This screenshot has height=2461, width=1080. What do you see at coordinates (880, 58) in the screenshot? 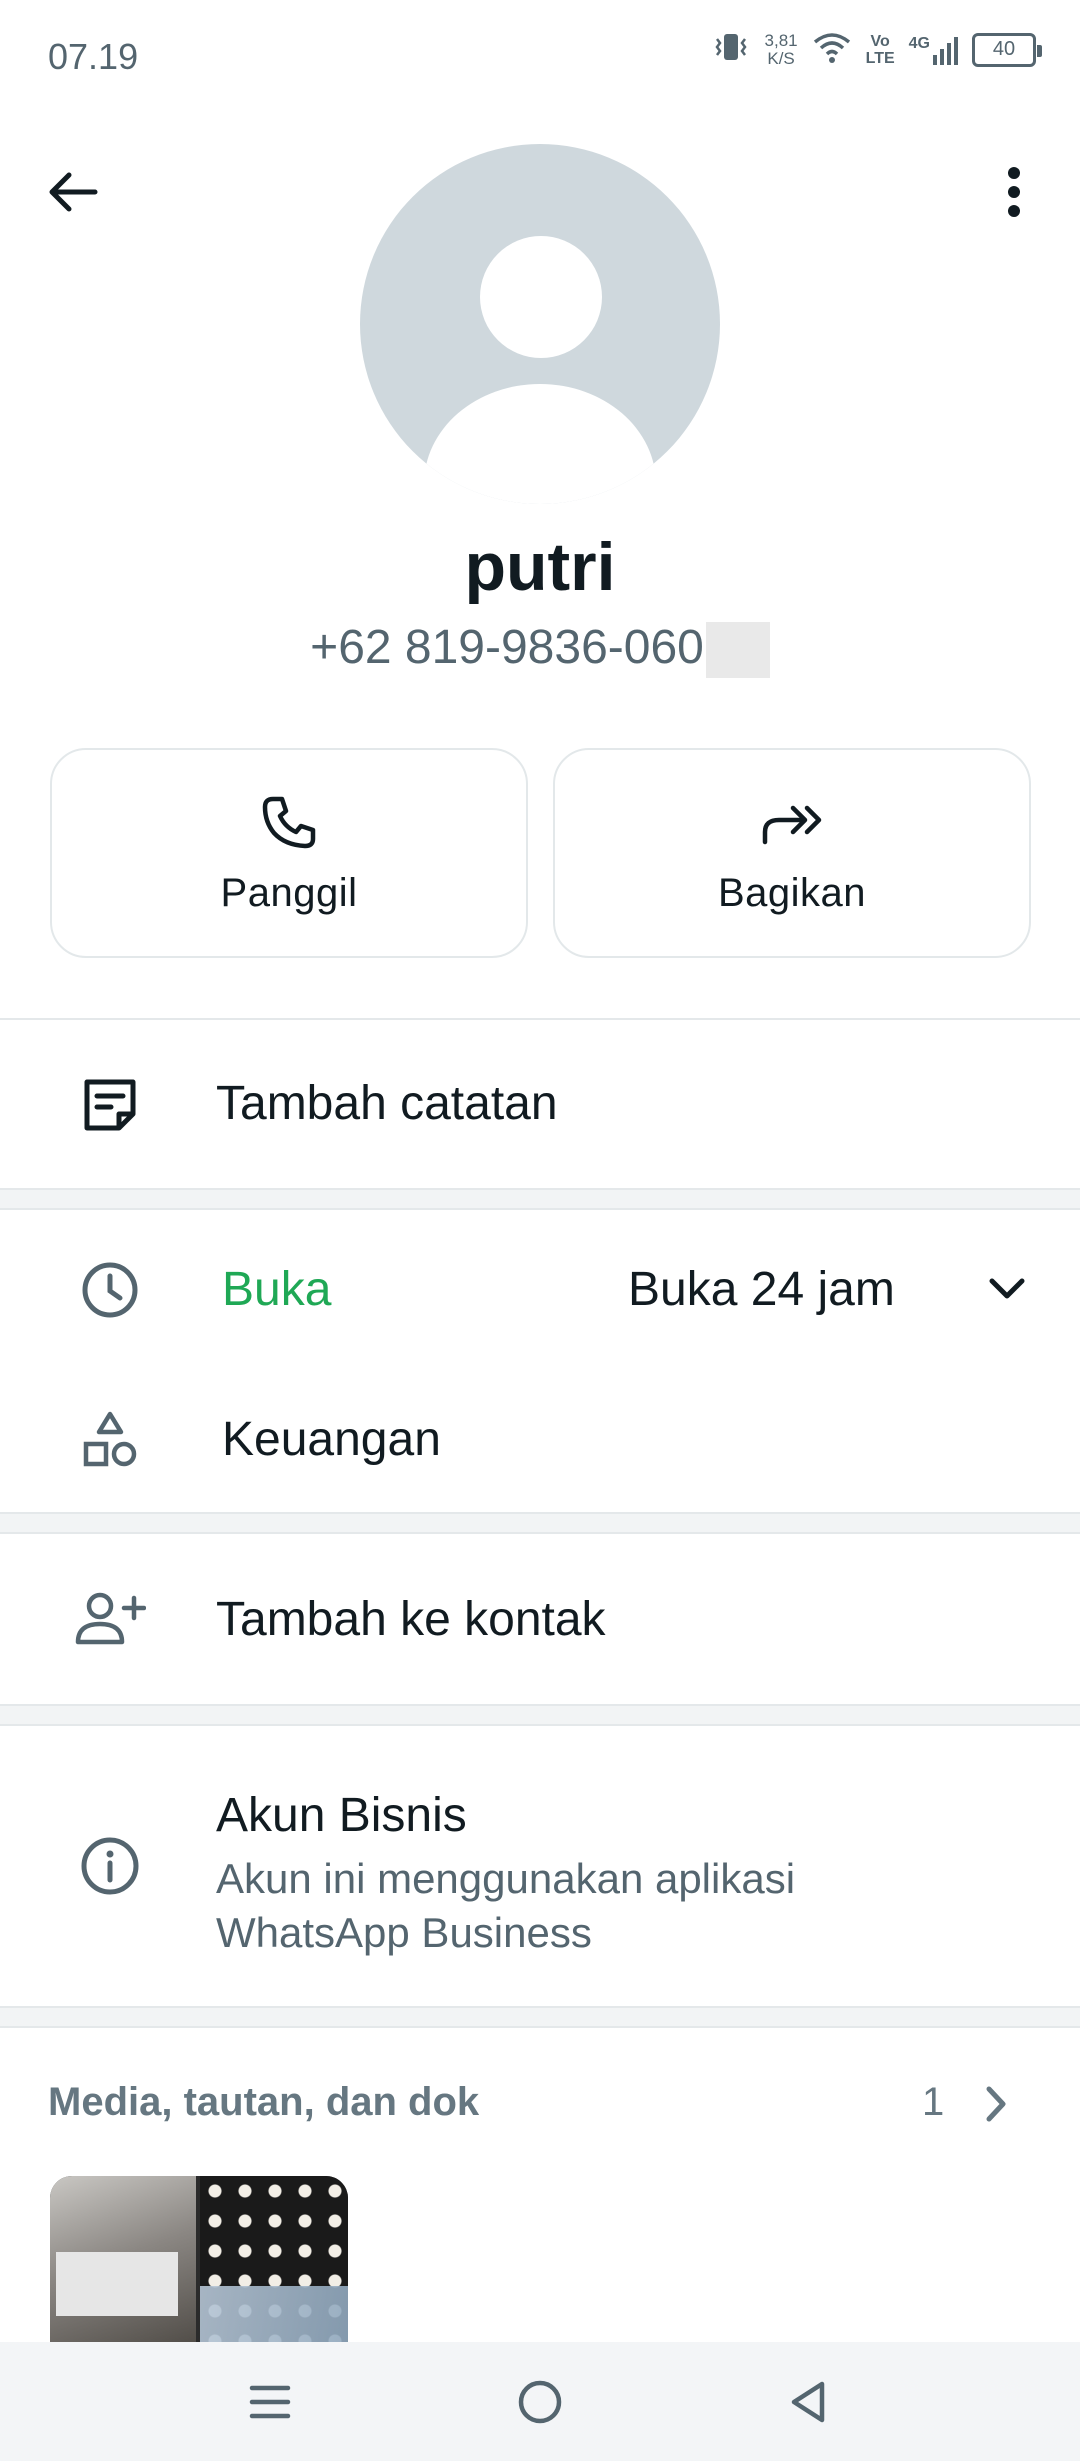
I see `volte-bottom: LTE` at bounding box center [880, 58].